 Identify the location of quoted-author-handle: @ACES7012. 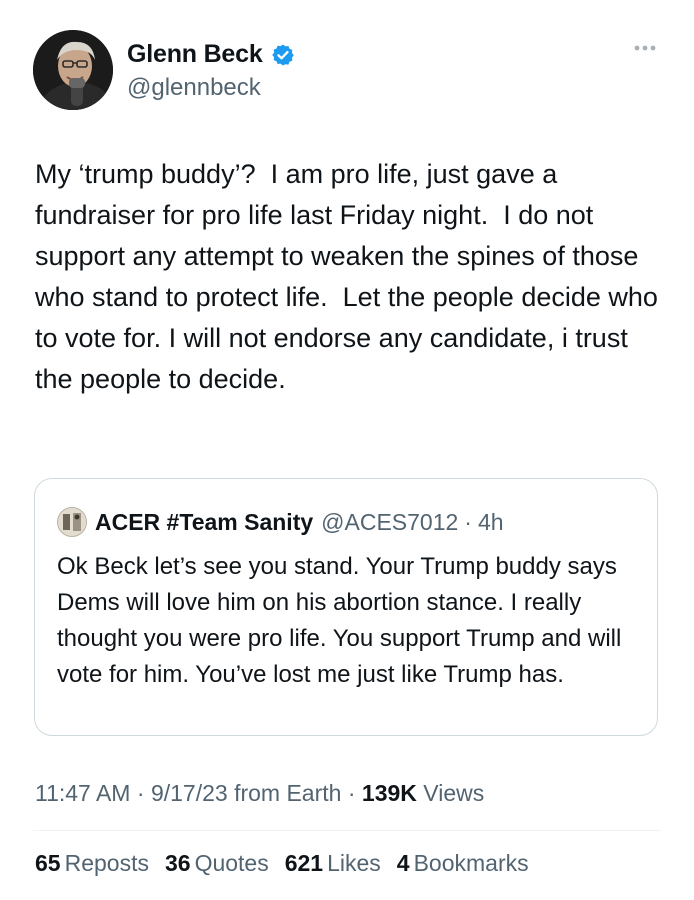
(389, 522).